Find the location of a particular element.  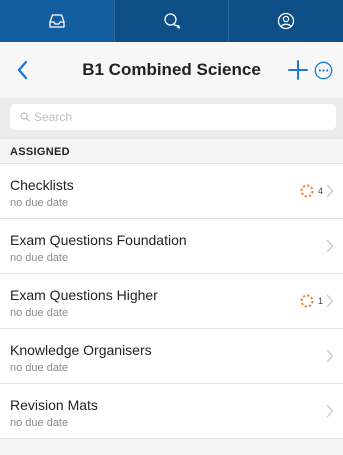

item-name: Revision Mats is located at coordinates (54, 405).